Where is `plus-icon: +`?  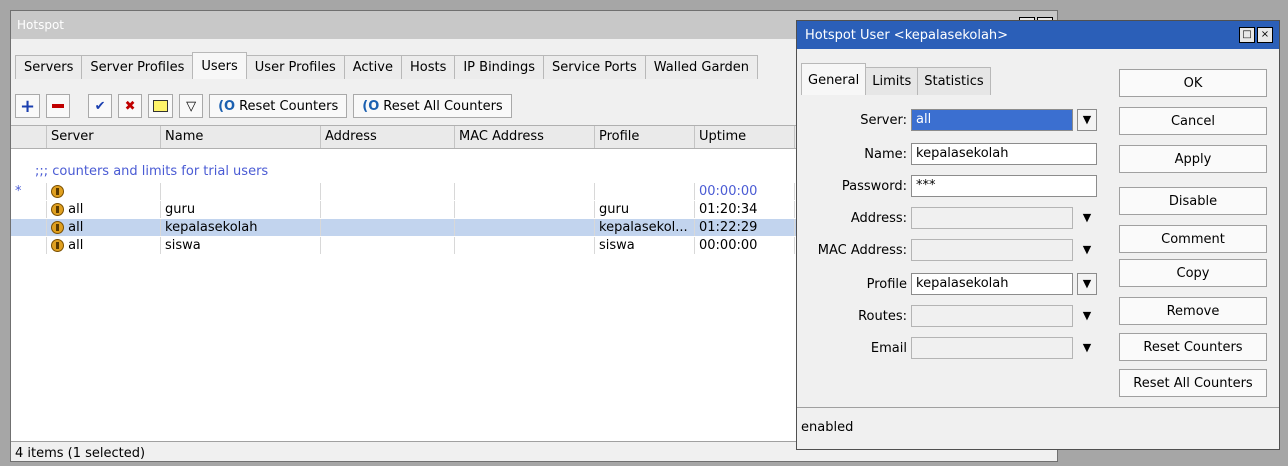 plus-icon: + is located at coordinates (28, 106).